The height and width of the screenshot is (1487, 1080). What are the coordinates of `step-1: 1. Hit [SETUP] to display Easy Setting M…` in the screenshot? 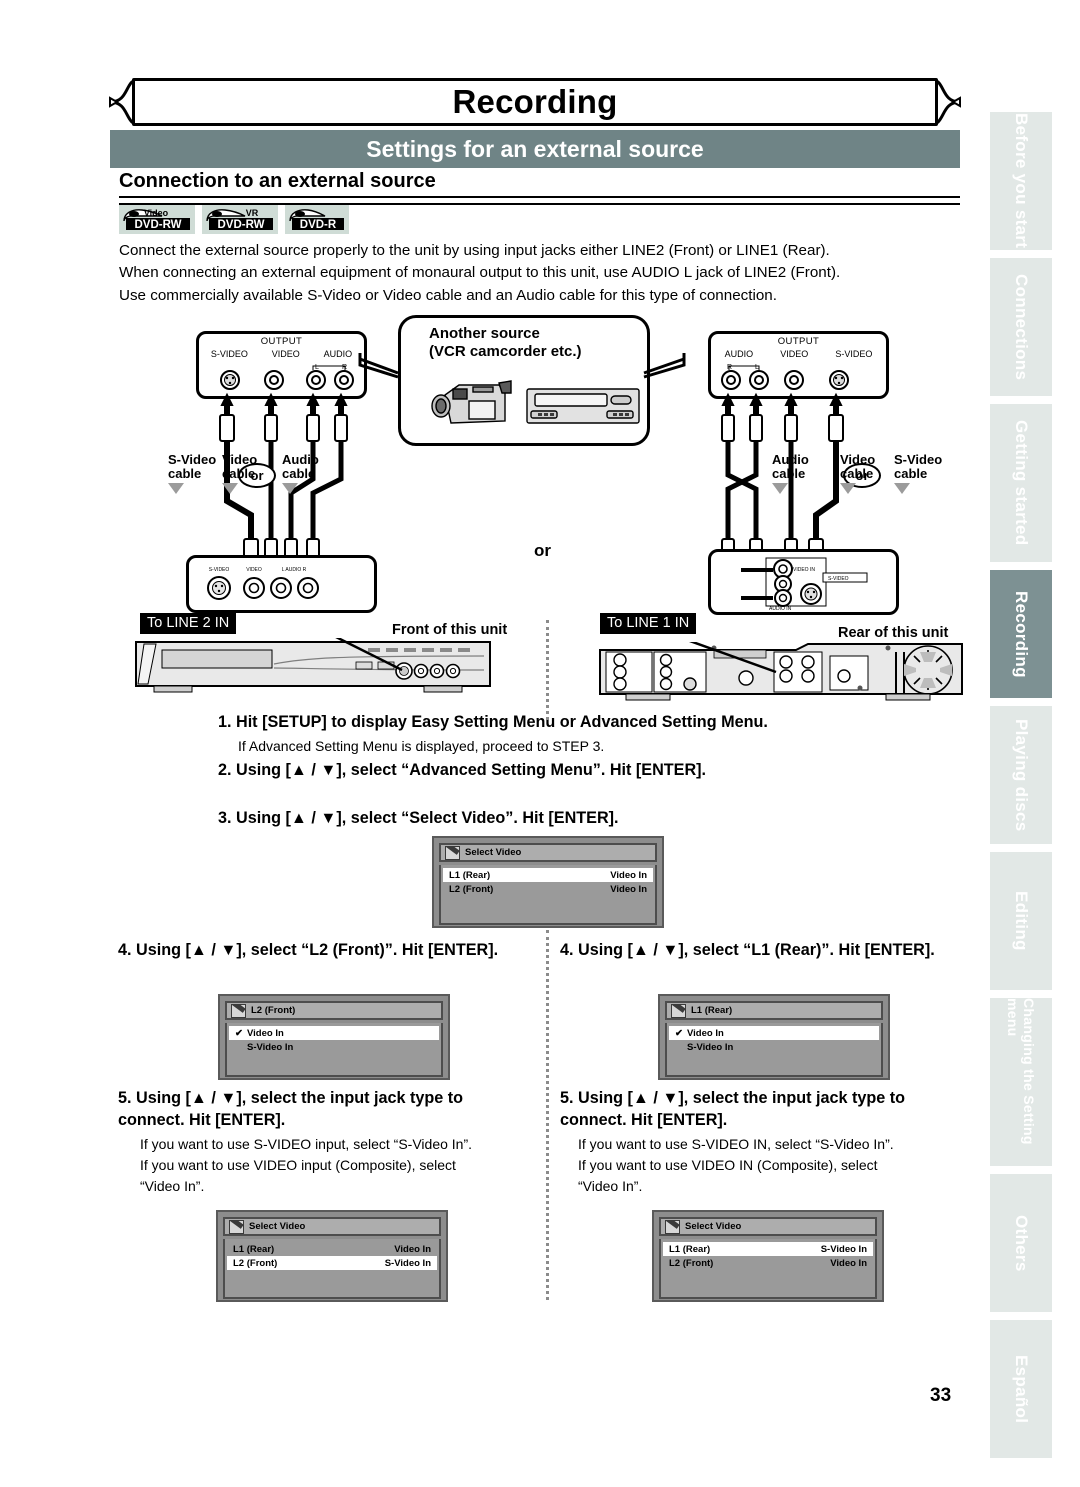 It's located at (493, 722).